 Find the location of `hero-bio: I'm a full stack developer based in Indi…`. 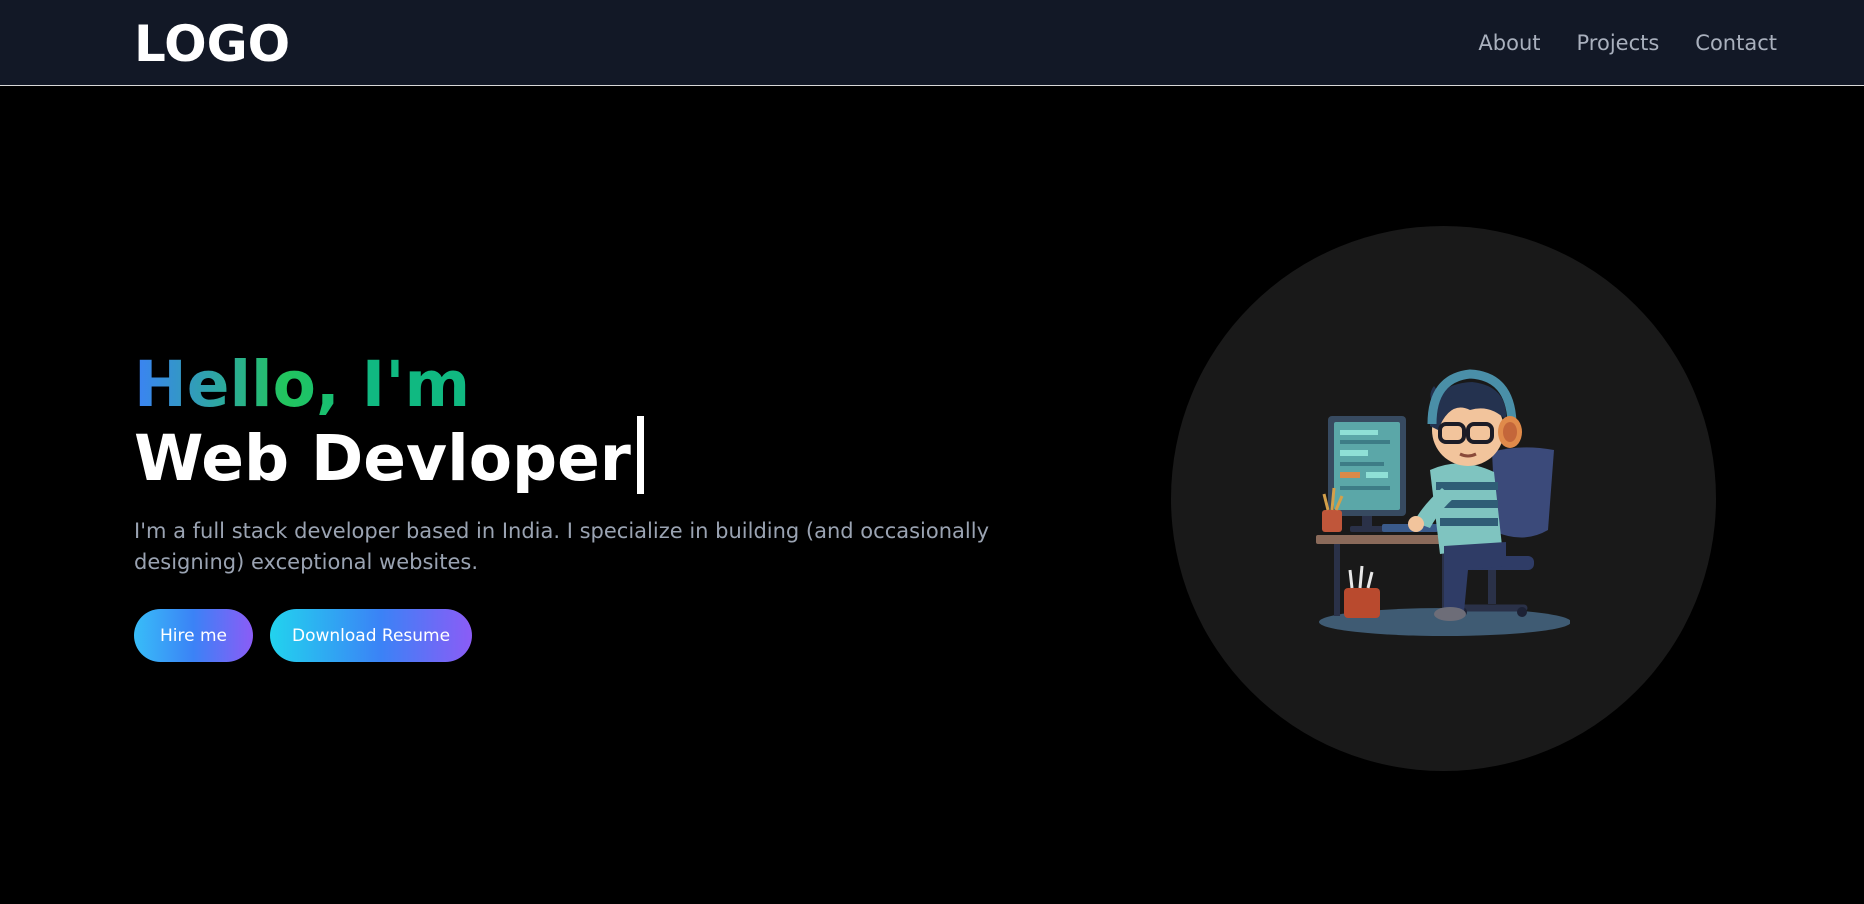

hero-bio: I'm a full stack developer based in Indi… is located at coordinates (562, 546).